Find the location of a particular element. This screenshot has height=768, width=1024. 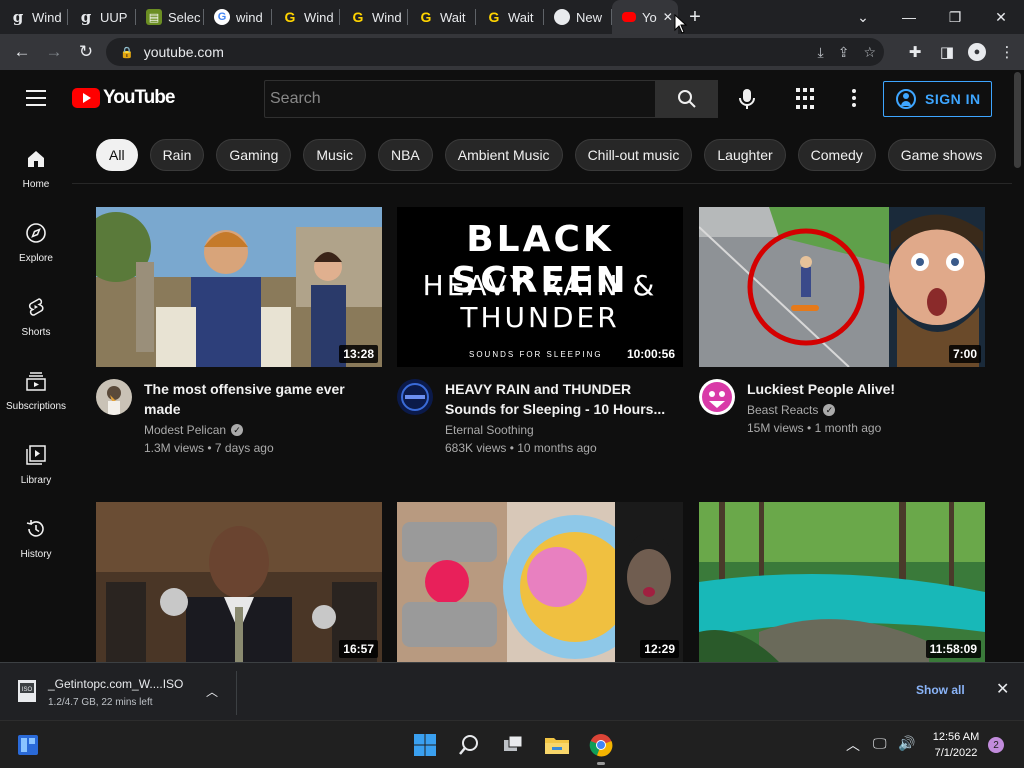

video-thumbnail: 13:28 is located at coordinates (239, 287).